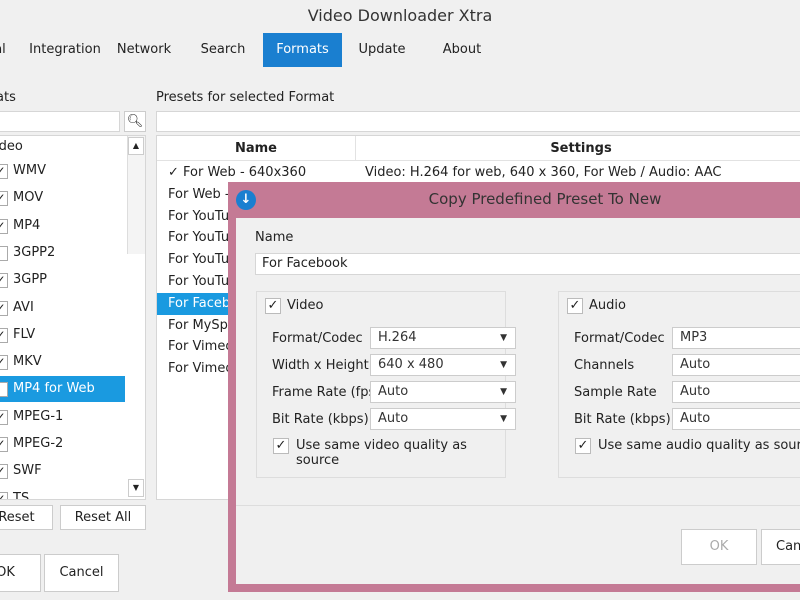  What do you see at coordinates (27, 471) in the screenshot?
I see `format-label: SWF` at bounding box center [27, 471].